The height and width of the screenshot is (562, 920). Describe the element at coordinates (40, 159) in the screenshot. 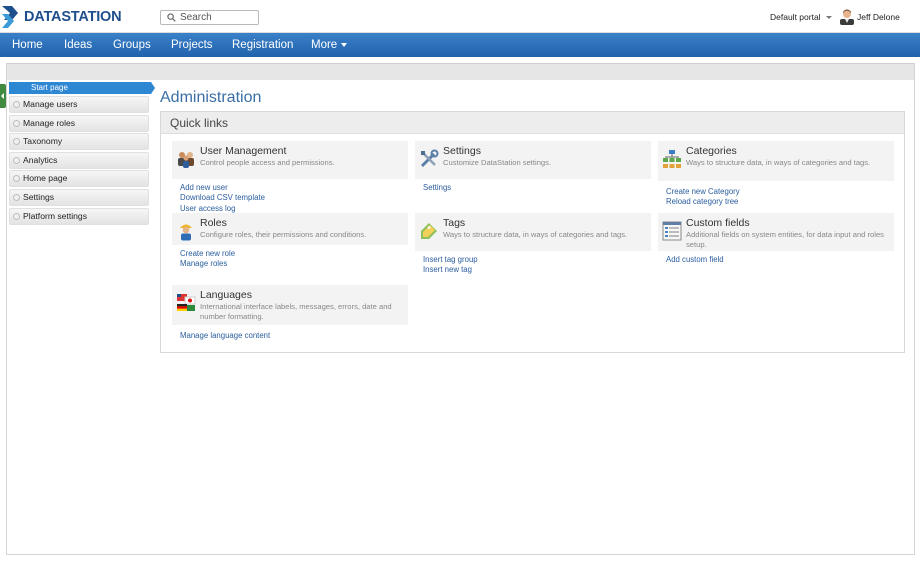

I see `sidebar-item-label: Analytics` at that location.